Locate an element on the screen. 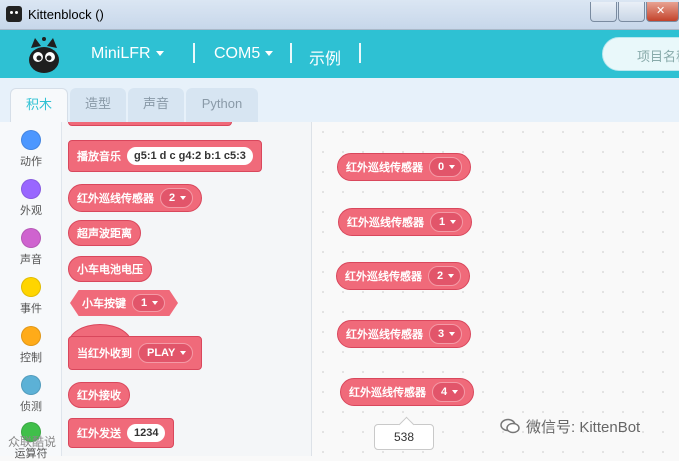 The height and width of the screenshot is (461, 679). block-label: 当红外收到 is located at coordinates (104, 354).